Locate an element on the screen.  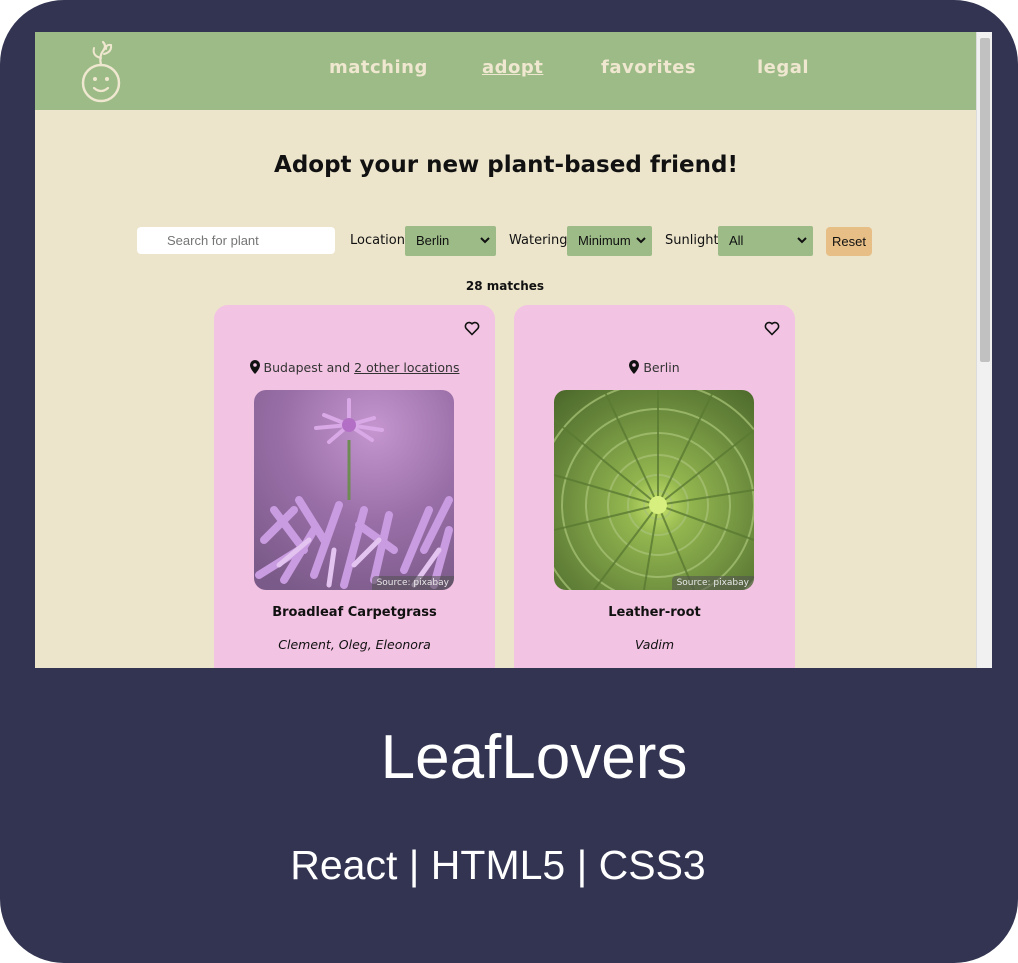
watering-select-value: Minimum is located at coordinates (604, 240).